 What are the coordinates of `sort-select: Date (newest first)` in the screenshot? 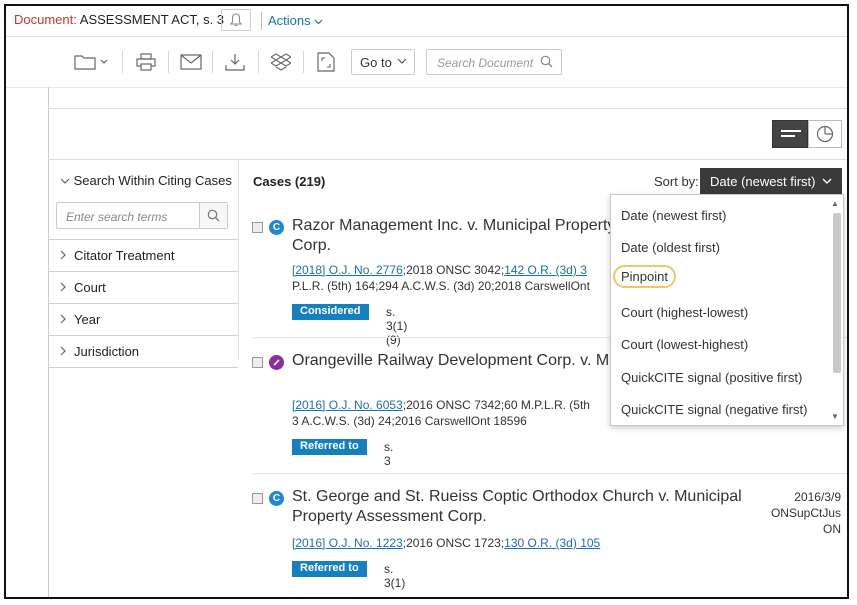 It's located at (771, 181).